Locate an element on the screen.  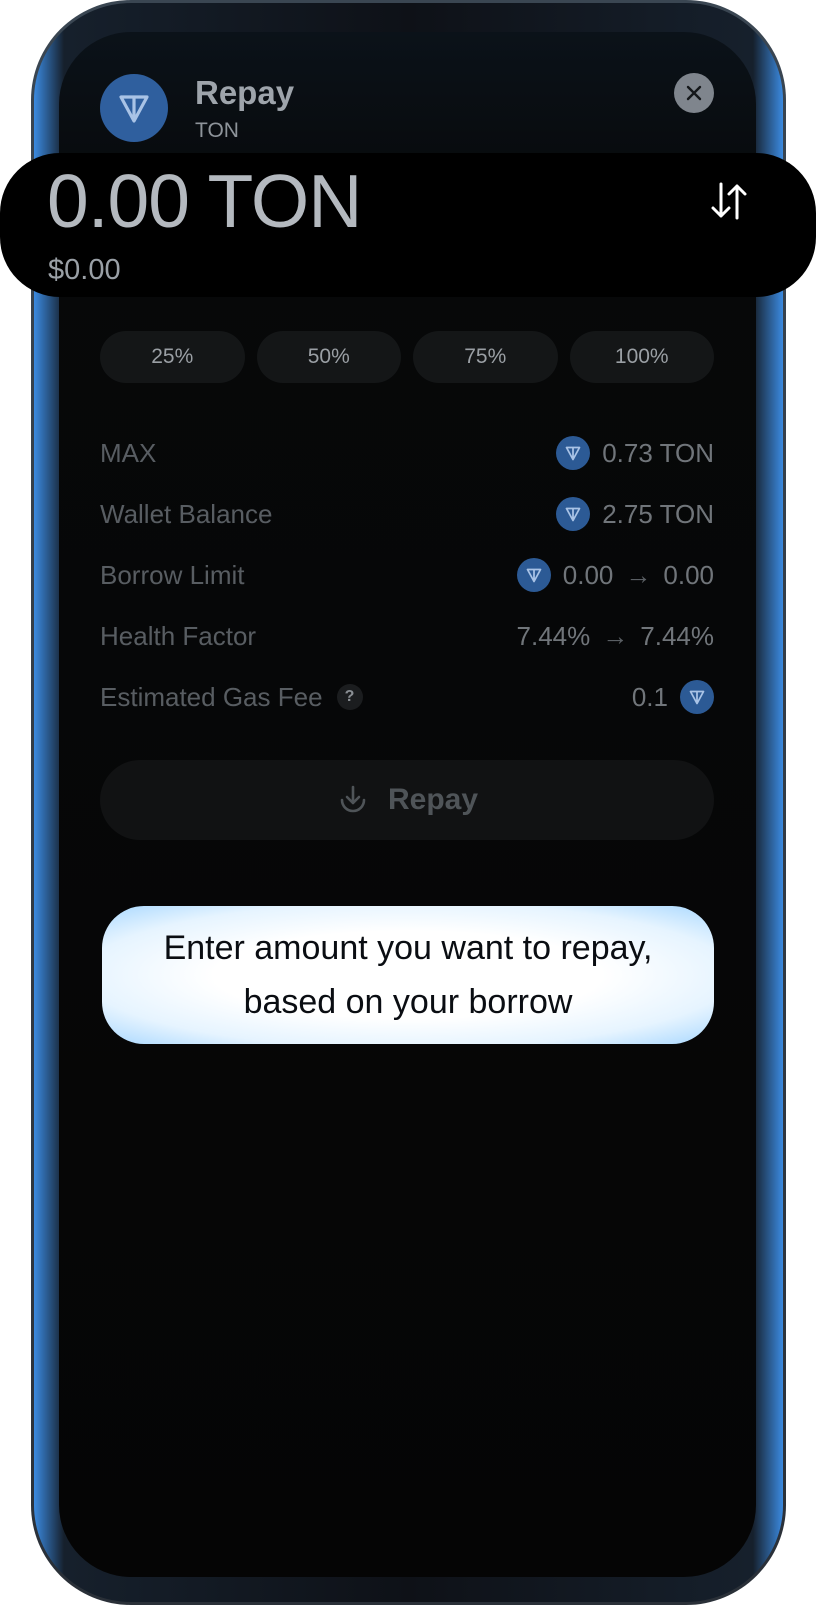
borrow-limit-label: Borrow Limit is located at coordinates (172, 574).